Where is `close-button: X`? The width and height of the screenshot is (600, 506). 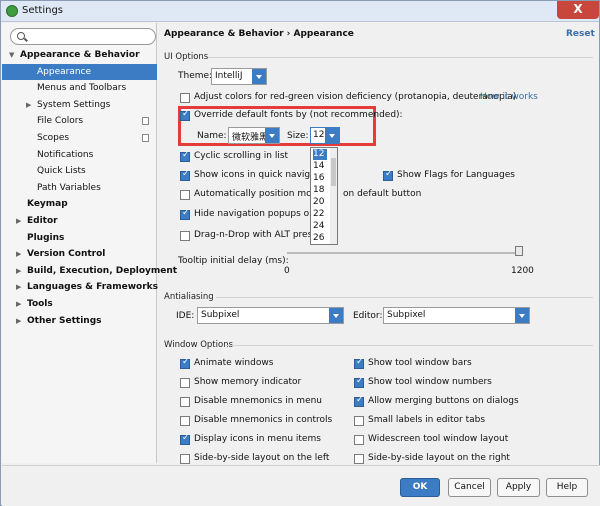 close-button: X is located at coordinates (578, 10).